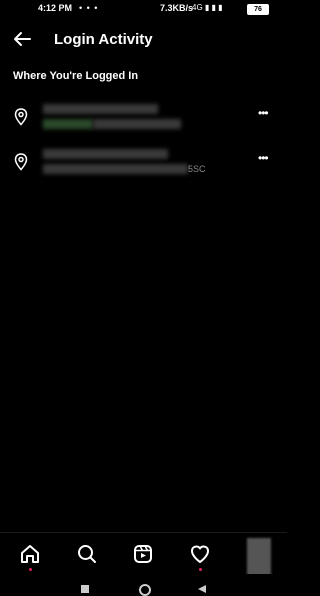 The height and width of the screenshot is (596, 320). What do you see at coordinates (89, 8) in the screenshot?
I see `status-notification-icons: • • •` at bounding box center [89, 8].